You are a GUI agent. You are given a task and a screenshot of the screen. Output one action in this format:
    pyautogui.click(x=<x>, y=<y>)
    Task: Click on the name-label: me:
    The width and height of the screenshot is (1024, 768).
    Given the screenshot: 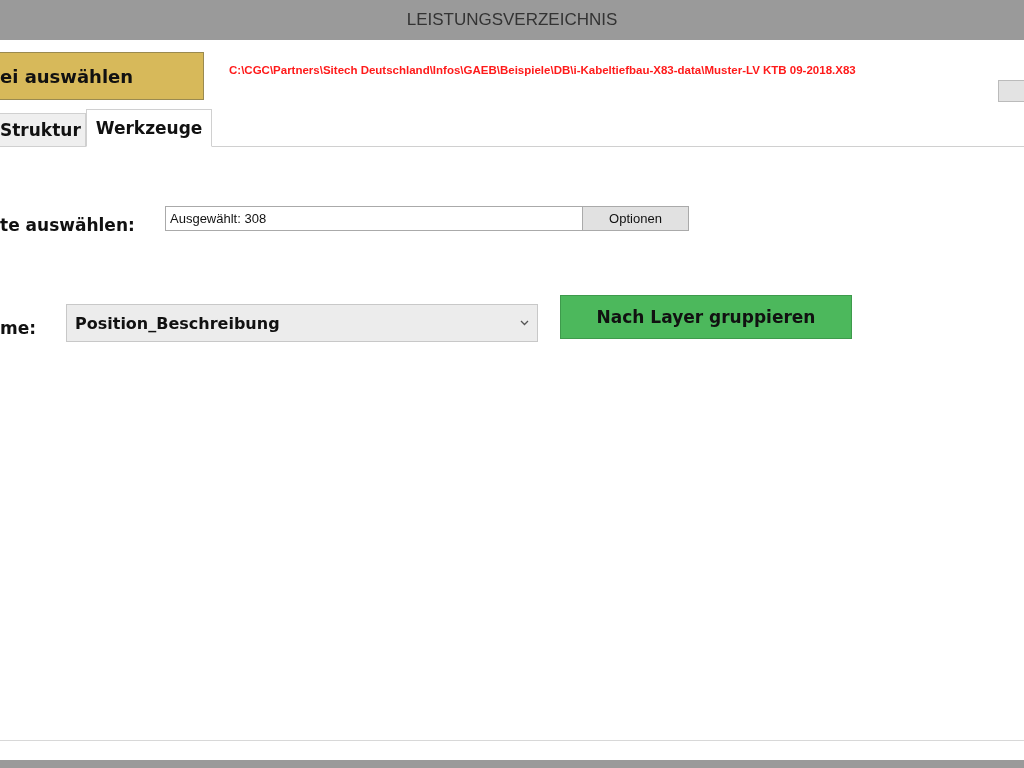 What is the action you would take?
    pyautogui.click(x=19, y=328)
    